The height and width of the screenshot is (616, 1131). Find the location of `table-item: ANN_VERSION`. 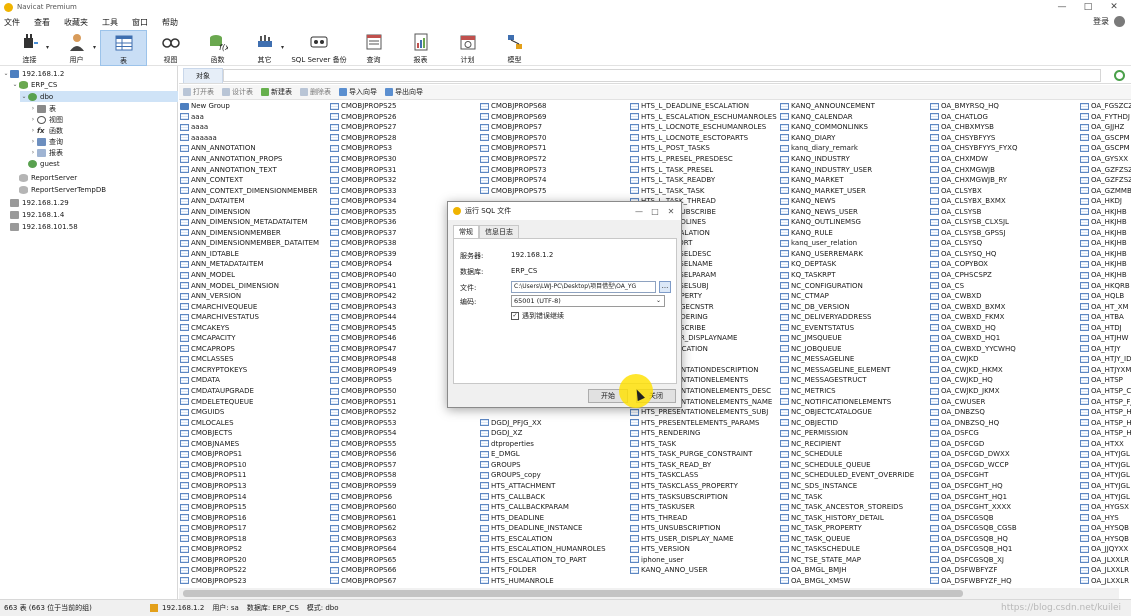

table-item: ANN_VERSION is located at coordinates (255, 296).